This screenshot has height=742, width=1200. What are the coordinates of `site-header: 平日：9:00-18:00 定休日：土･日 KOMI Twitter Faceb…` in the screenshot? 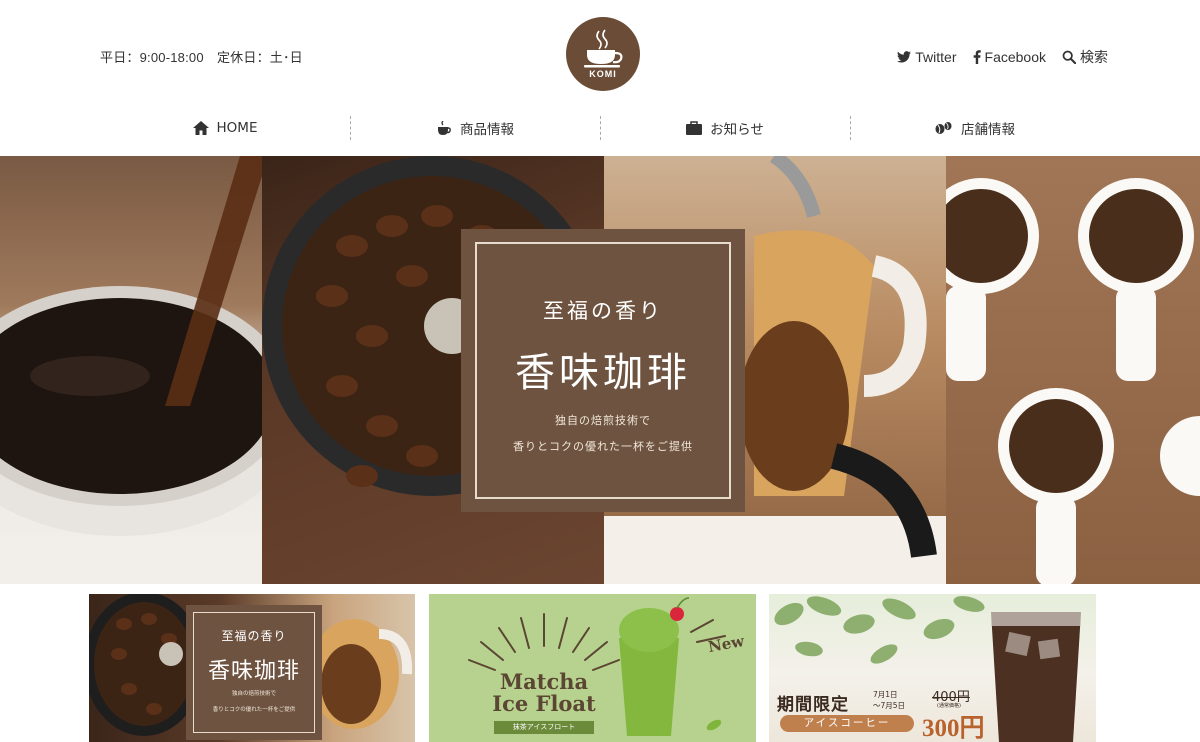 It's located at (600, 52).